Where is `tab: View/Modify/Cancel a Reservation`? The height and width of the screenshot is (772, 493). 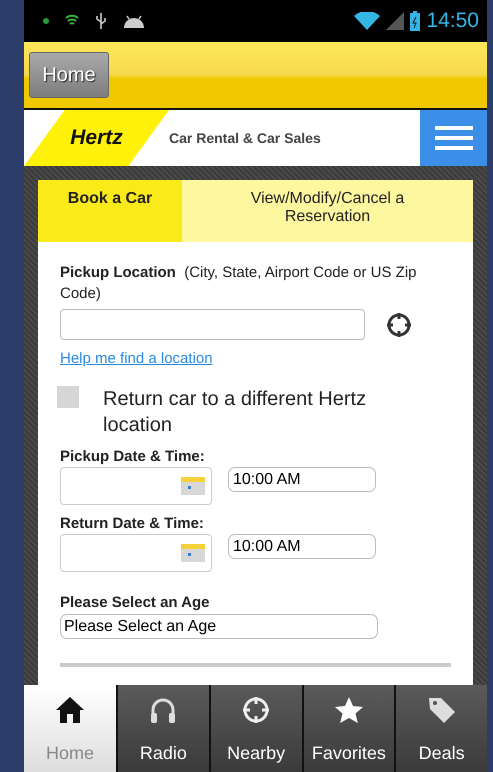 tab: View/Modify/Cancel a Reservation is located at coordinates (327, 211).